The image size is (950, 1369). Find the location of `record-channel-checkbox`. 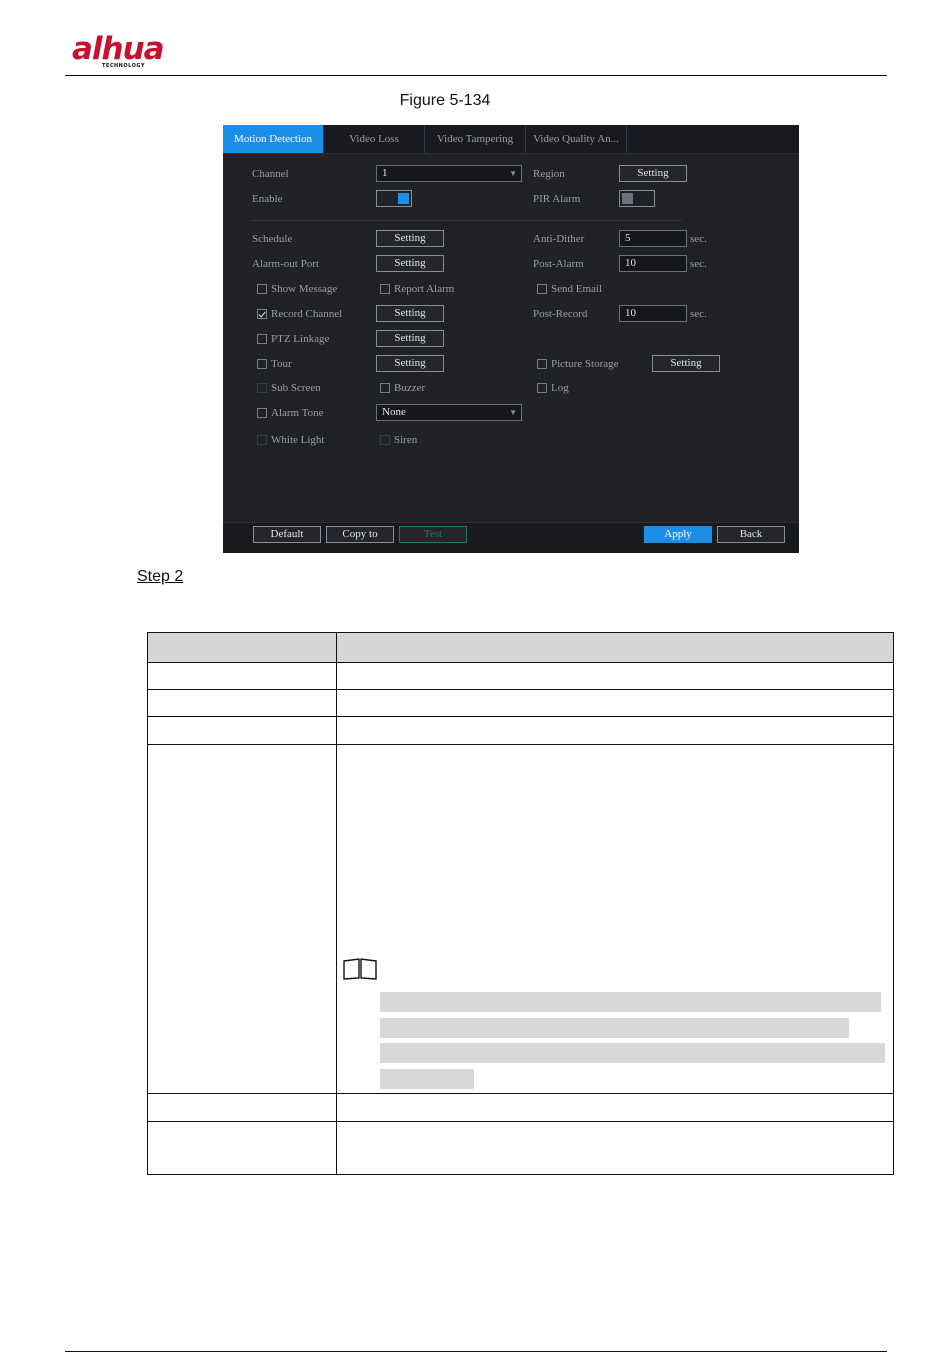

record-channel-checkbox is located at coordinates (262, 314).